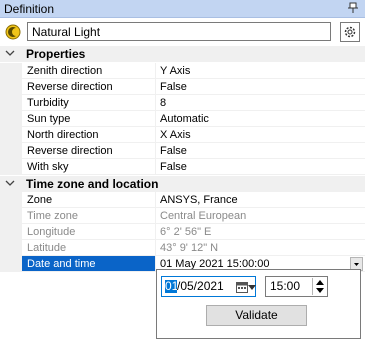 The image size is (365, 342). I want to click on property-value: 8, so click(260, 103).